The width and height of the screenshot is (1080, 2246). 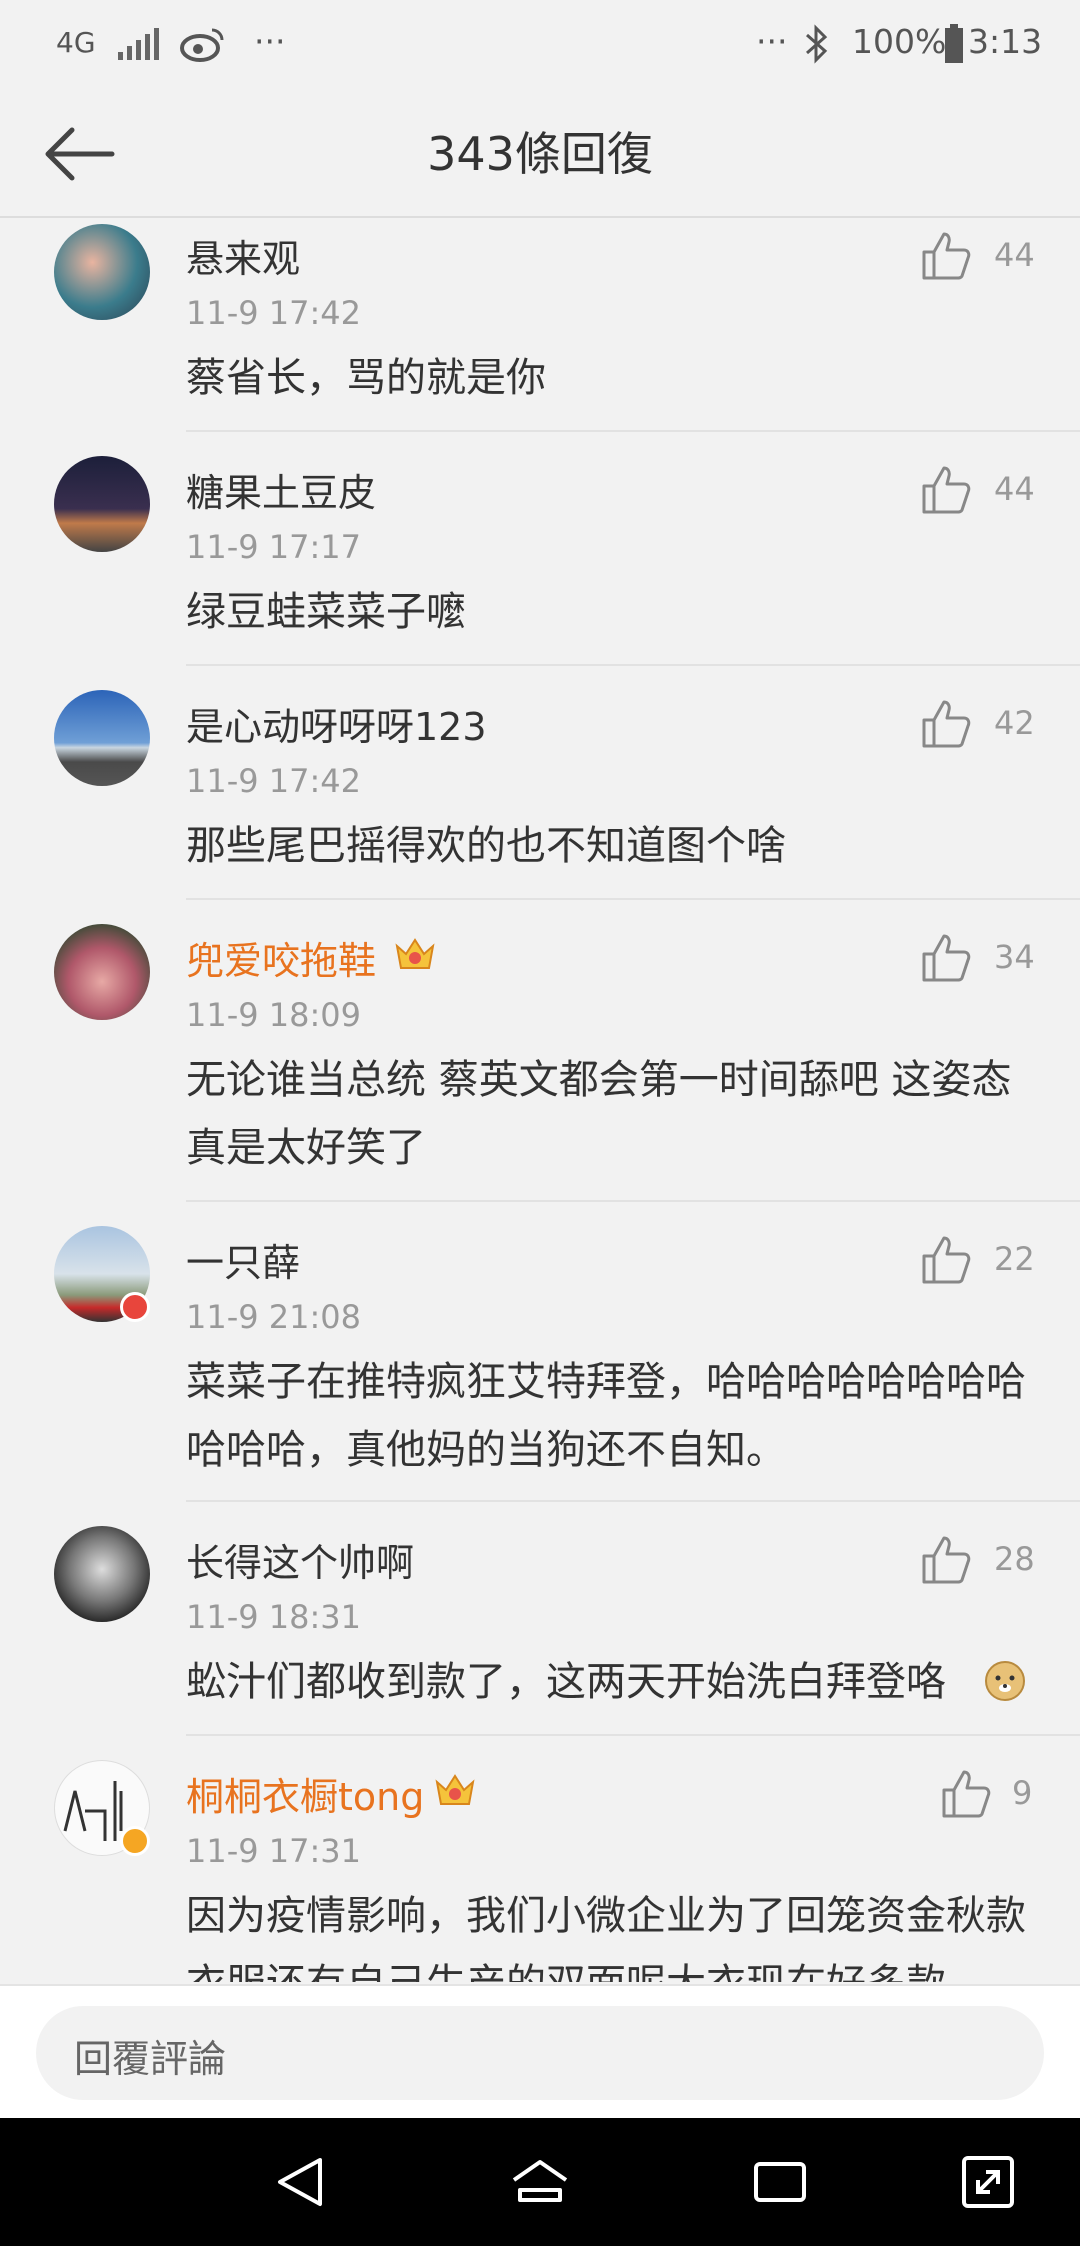 What do you see at coordinates (988, 2182) in the screenshot?
I see `expand-icon` at bounding box center [988, 2182].